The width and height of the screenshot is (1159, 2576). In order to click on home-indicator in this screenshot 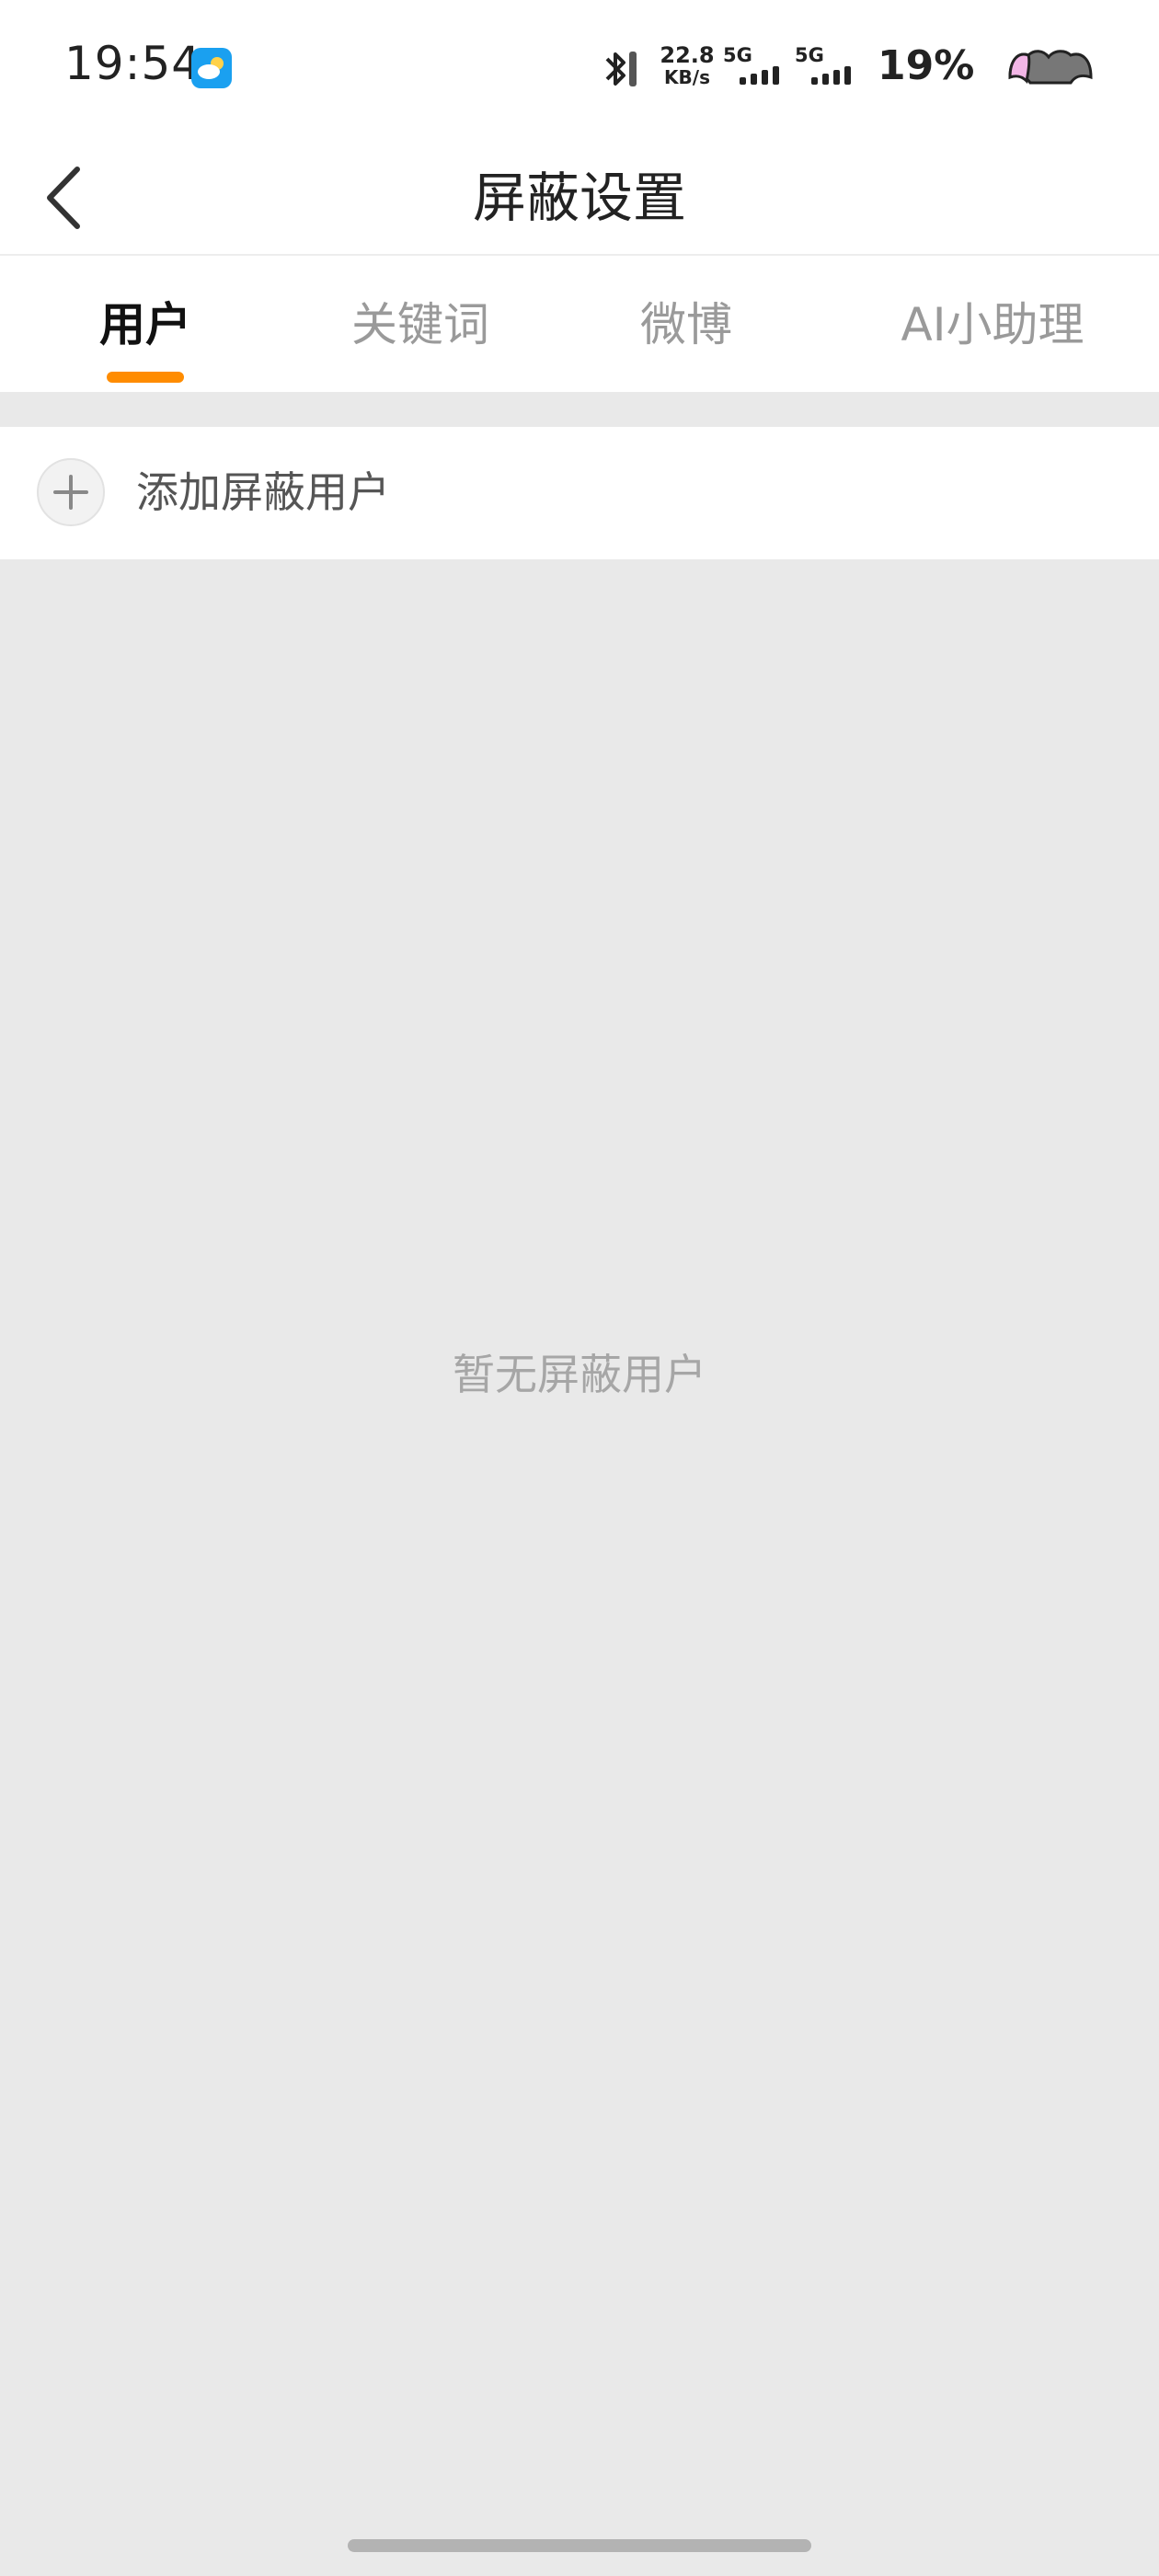, I will do `click(579, 2545)`.